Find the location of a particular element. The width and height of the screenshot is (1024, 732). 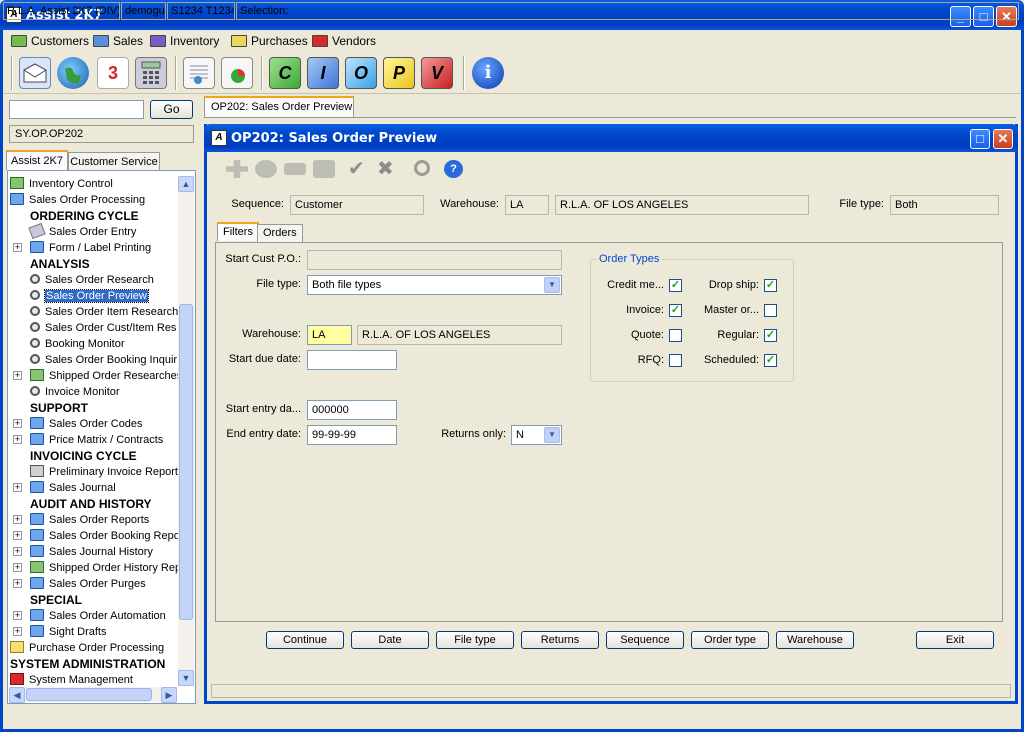

tree-item: System Management is located at coordinates (71, 680).